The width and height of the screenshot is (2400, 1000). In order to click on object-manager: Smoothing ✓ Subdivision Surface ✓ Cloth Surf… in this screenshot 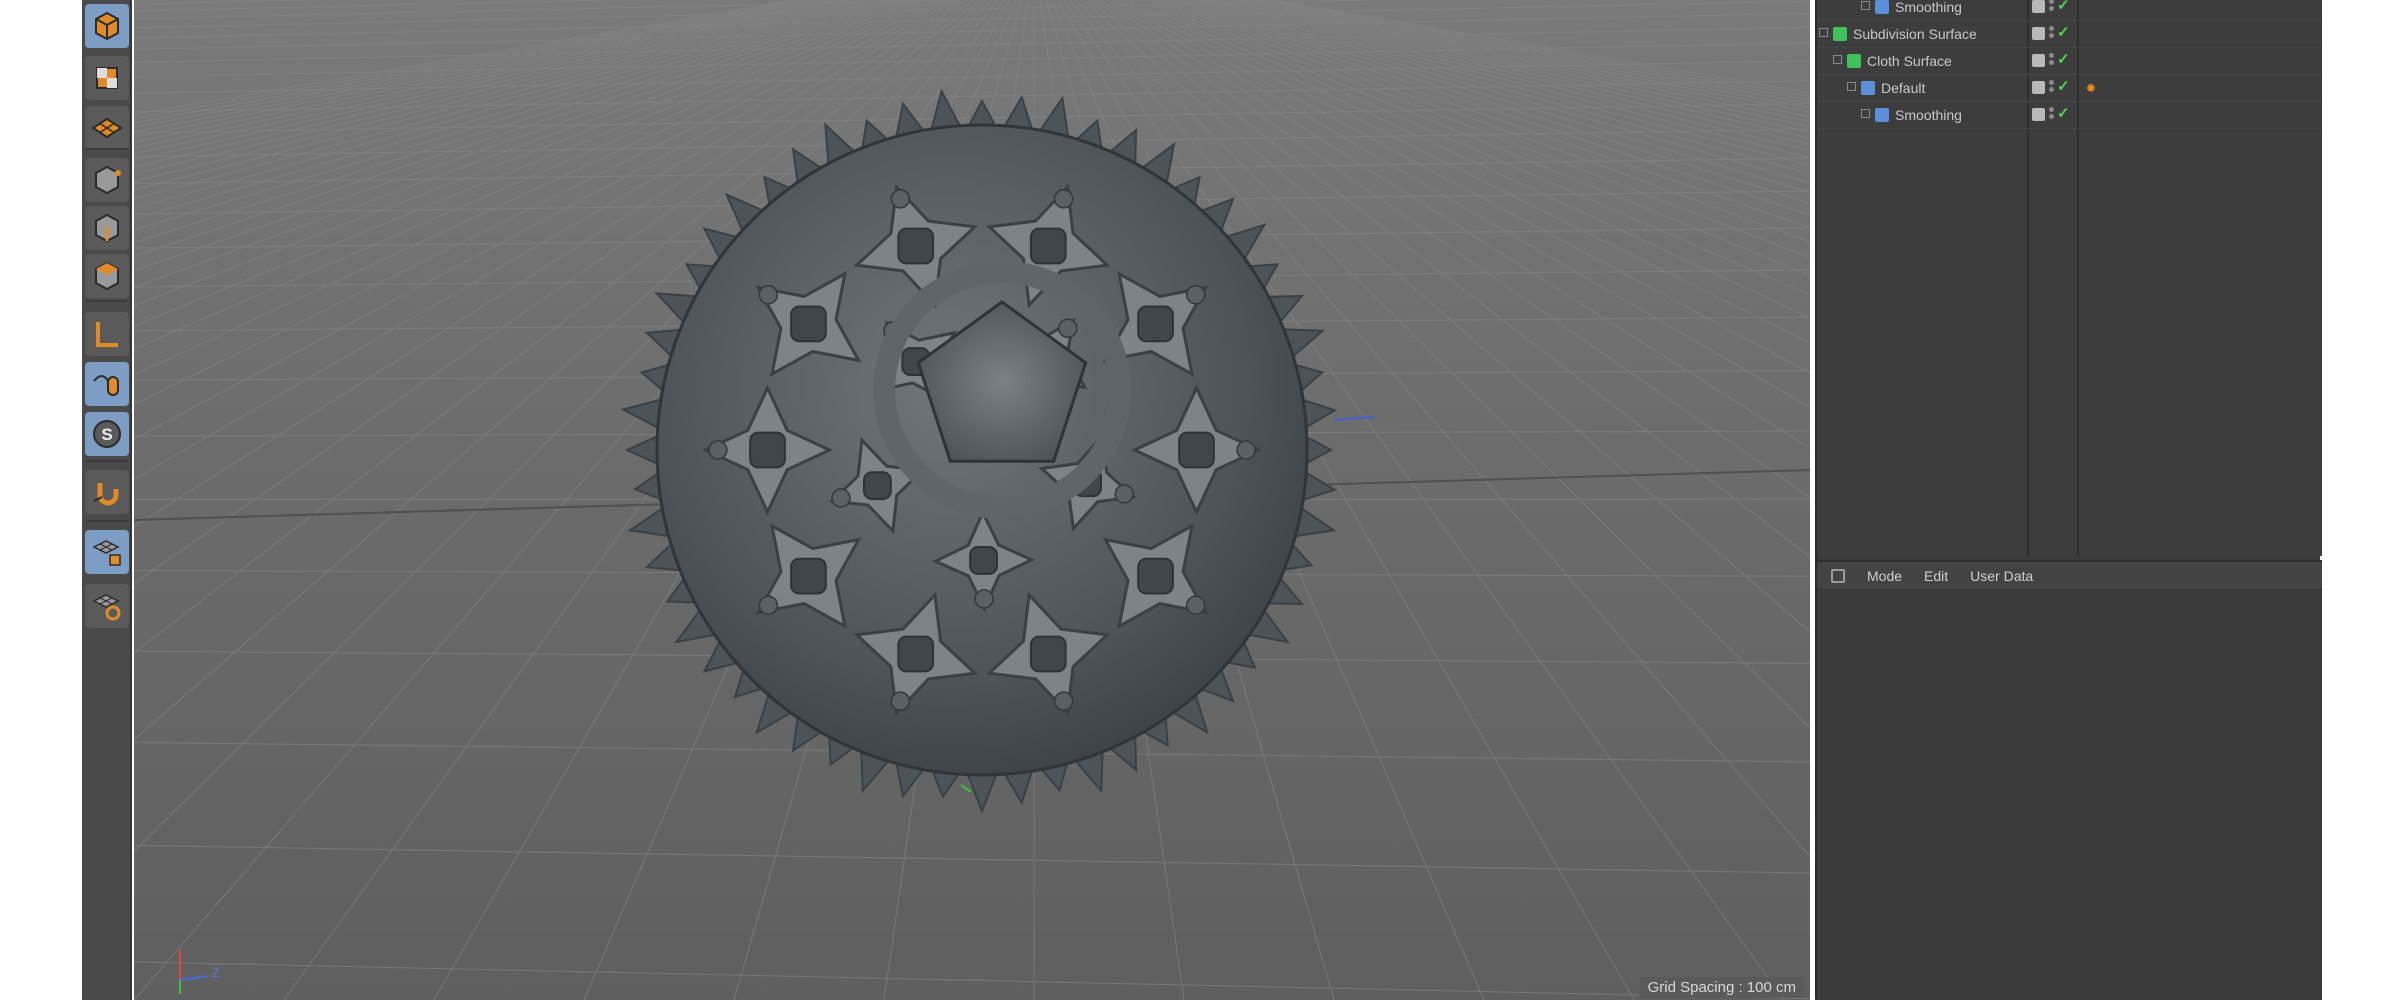, I will do `click(2069, 278)`.